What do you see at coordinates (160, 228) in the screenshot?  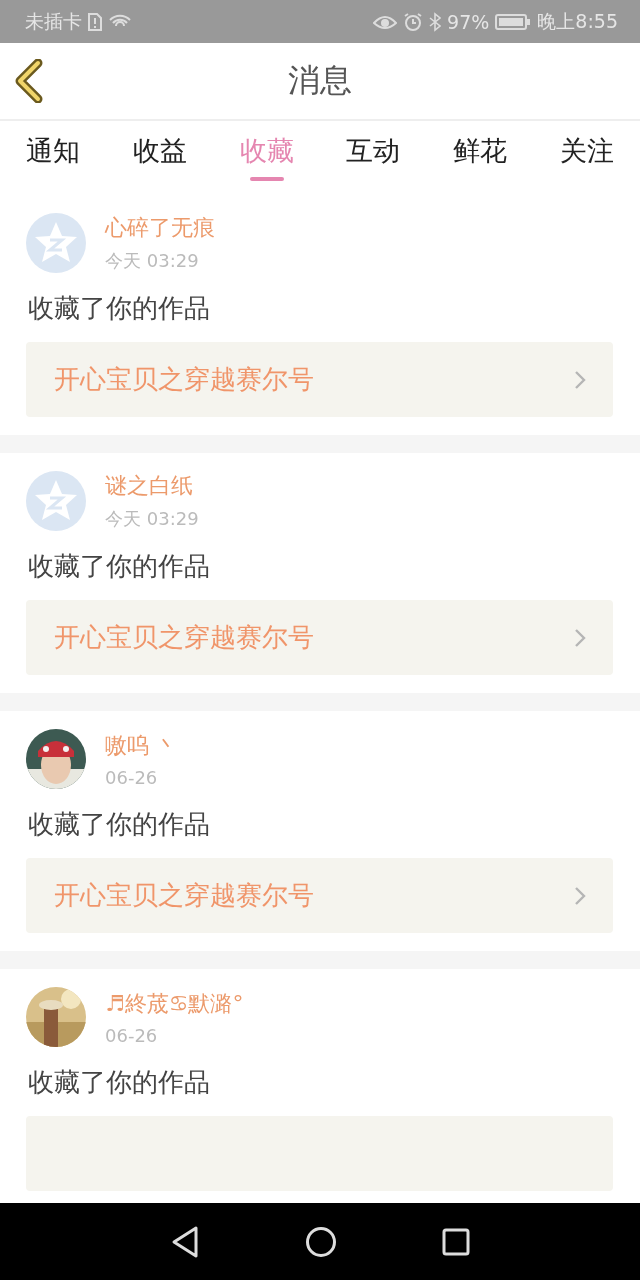 I see `user-name: 心碎了无痕` at bounding box center [160, 228].